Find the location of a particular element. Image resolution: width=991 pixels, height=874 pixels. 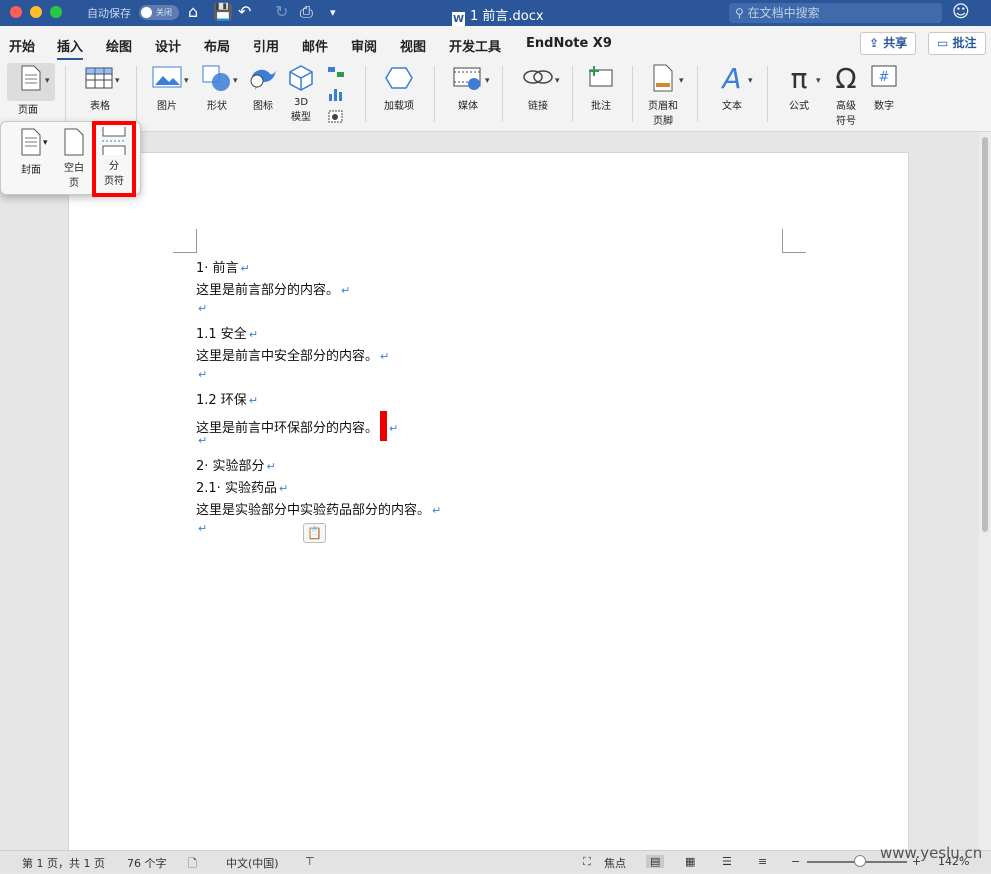

new-comment-button: 批注 is located at coordinates (601, 88).